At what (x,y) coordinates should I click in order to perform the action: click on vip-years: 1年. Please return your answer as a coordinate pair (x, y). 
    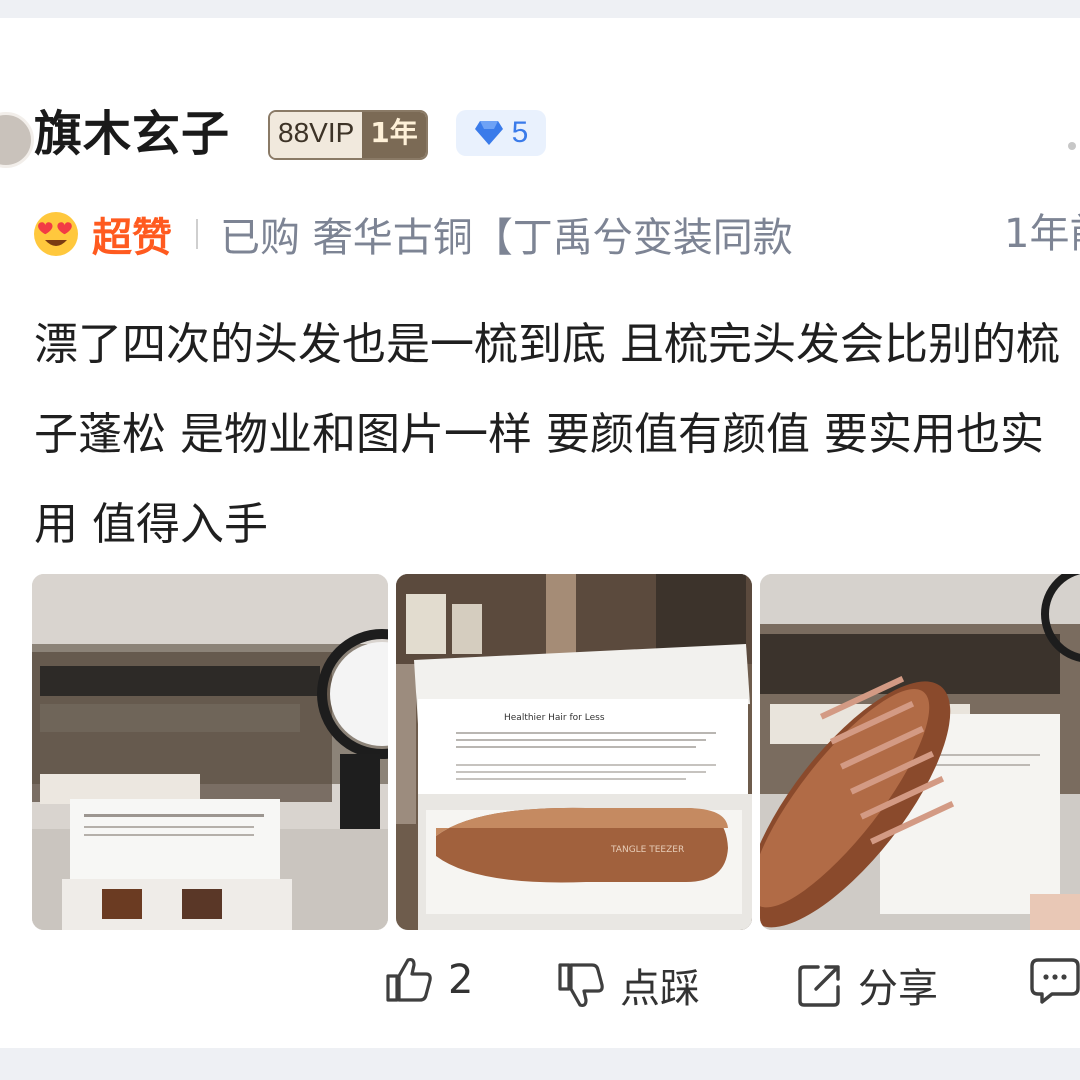
    Looking at the image, I should click on (394, 135).